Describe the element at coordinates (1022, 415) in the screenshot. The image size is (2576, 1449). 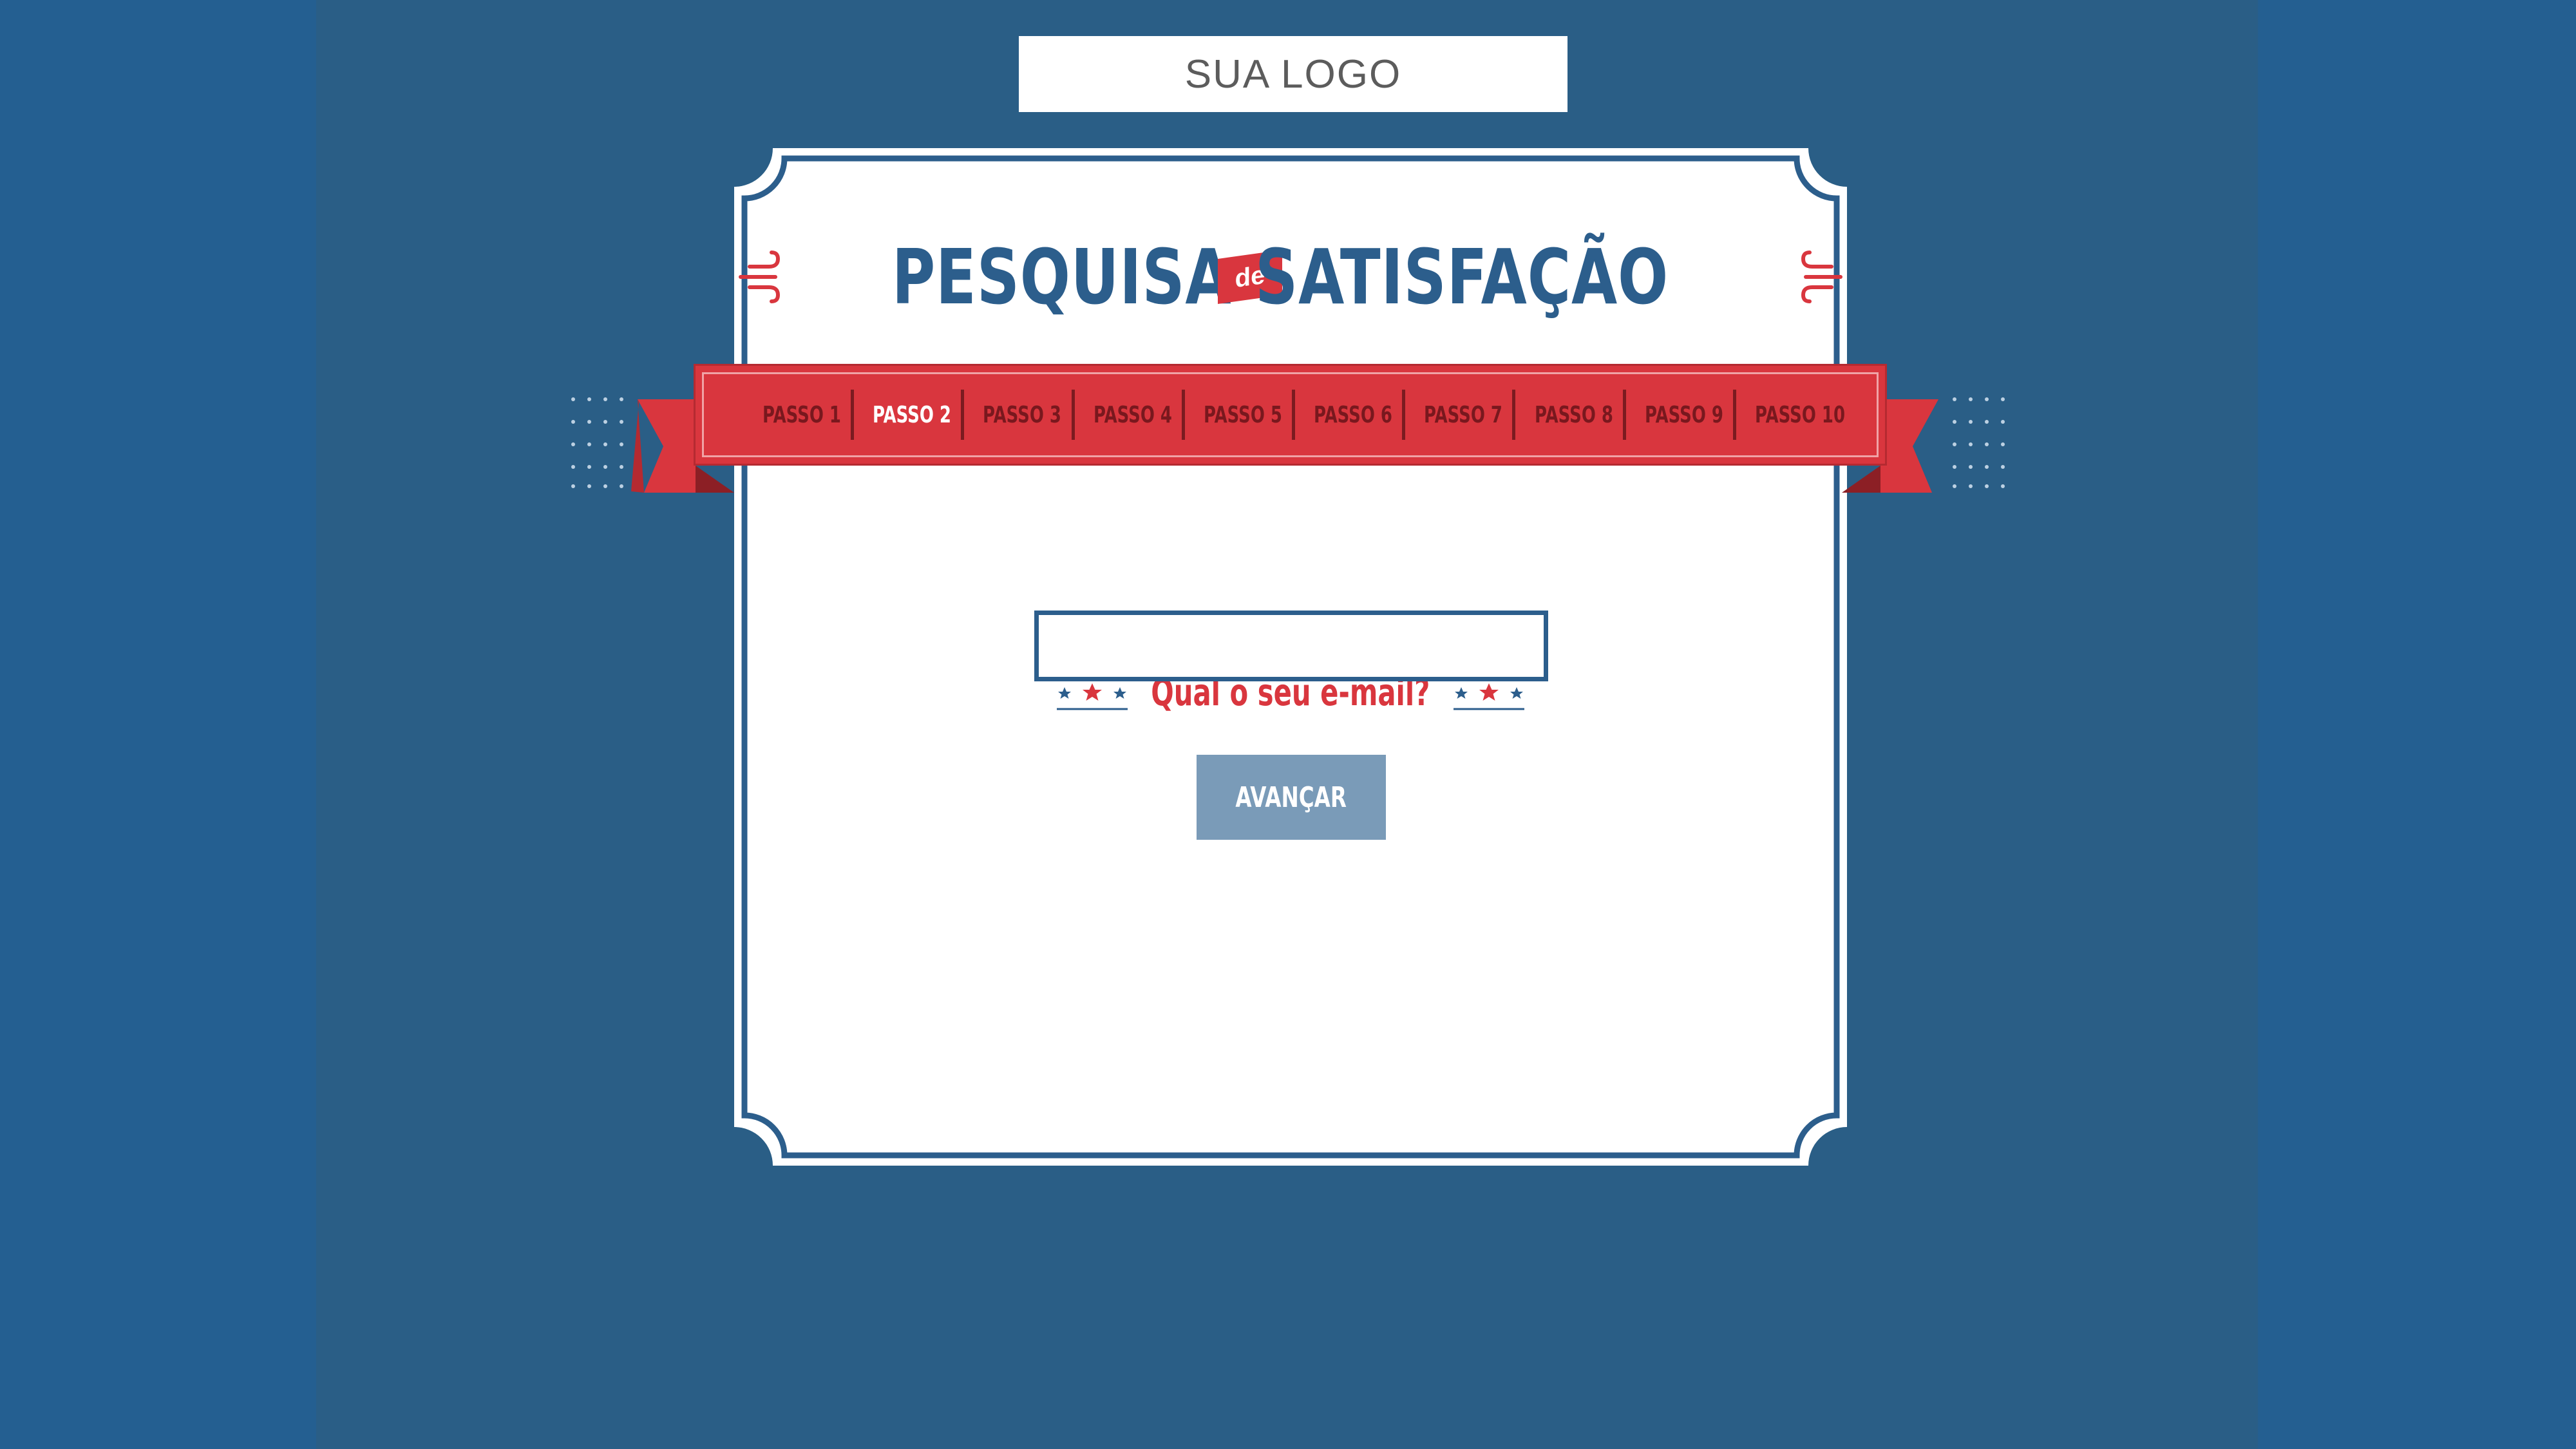
I see `step-3: PASSO 3` at that location.